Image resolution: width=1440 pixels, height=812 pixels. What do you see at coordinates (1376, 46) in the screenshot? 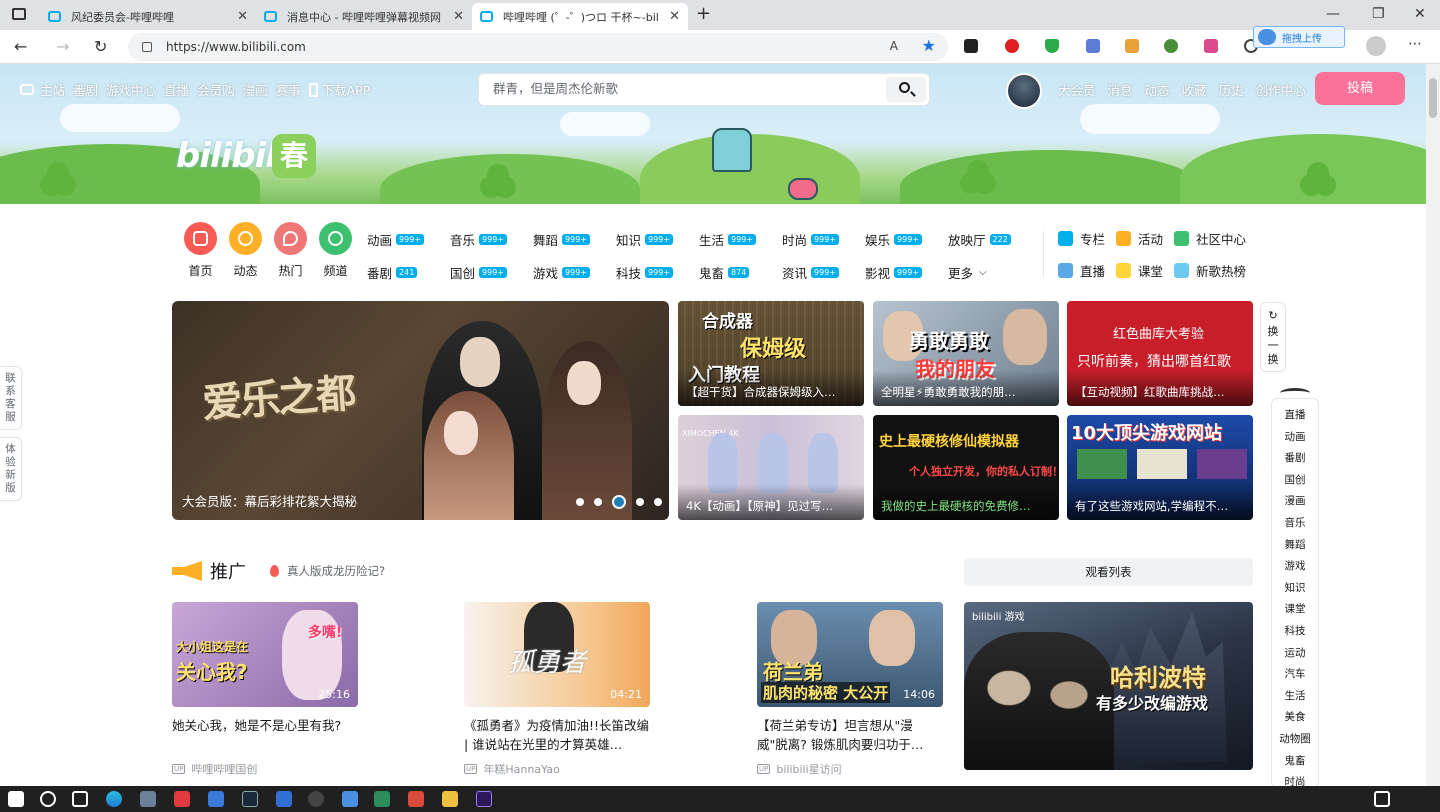
I see `profile-avatar-icon` at bounding box center [1376, 46].